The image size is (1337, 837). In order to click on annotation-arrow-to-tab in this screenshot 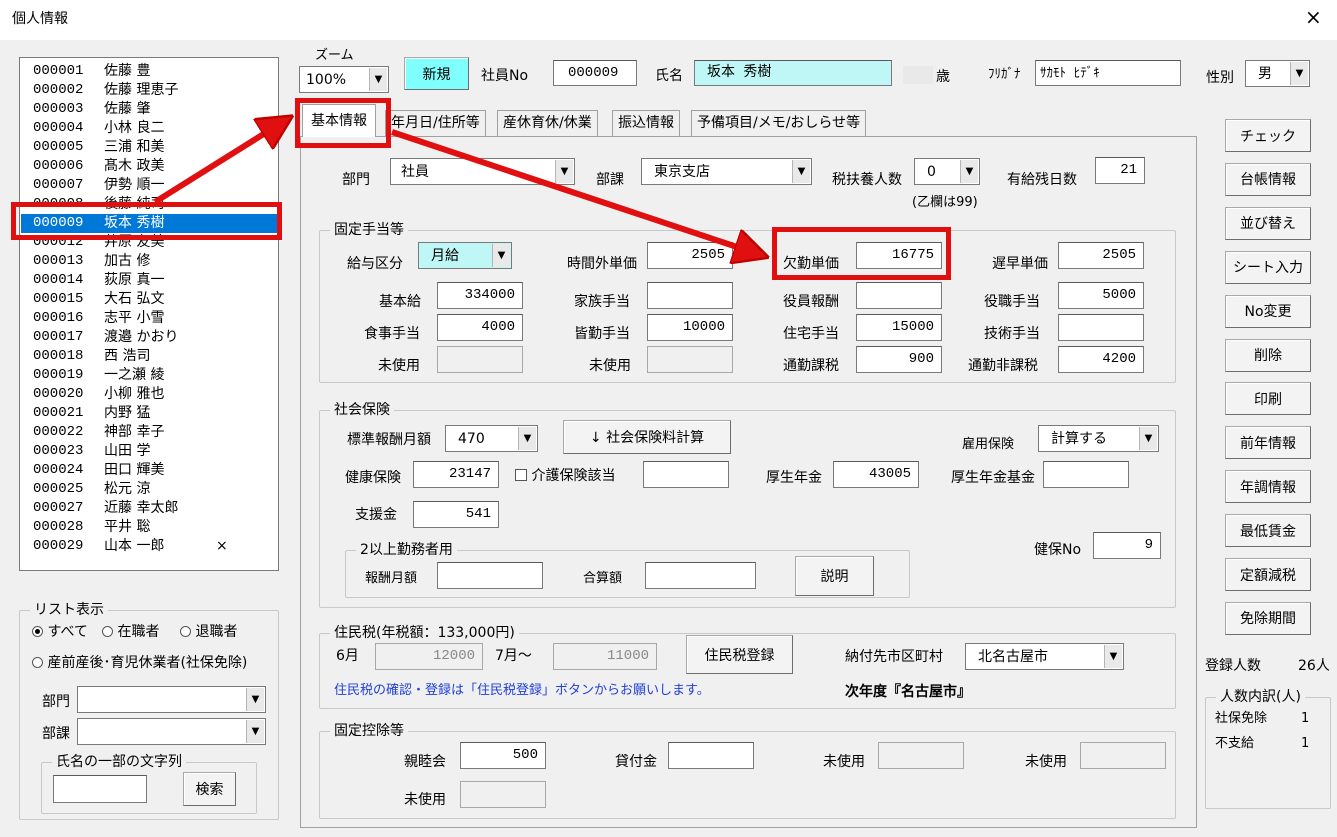, I will do `click(215, 165)`.